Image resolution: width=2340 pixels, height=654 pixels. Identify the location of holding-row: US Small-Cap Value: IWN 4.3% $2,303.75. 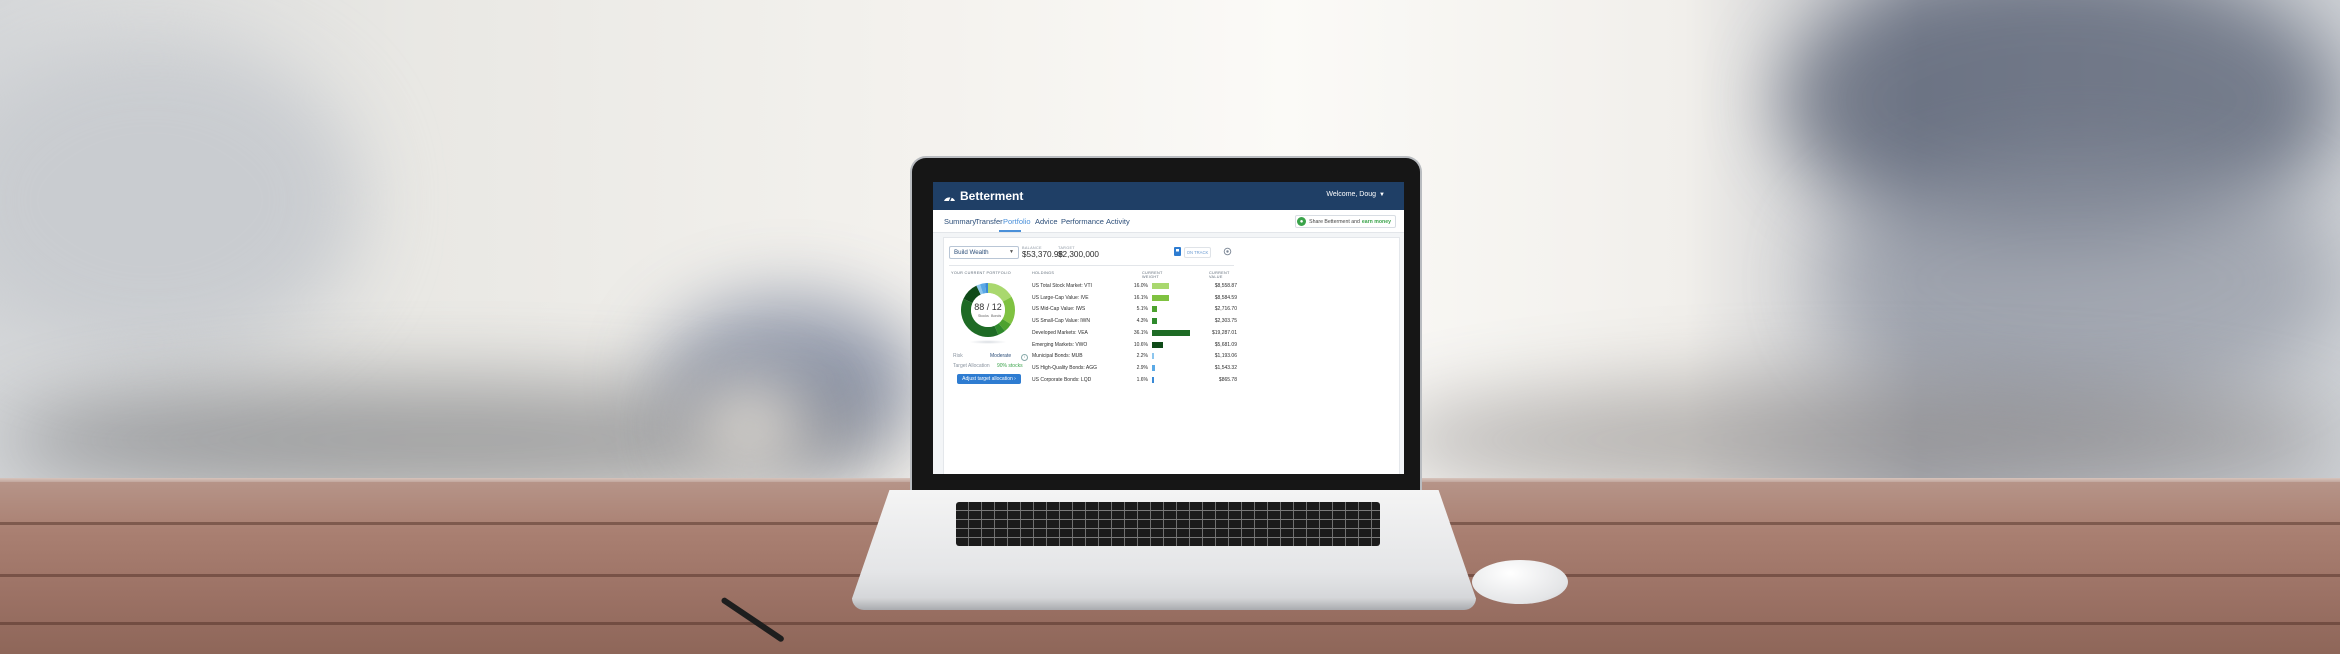
(1137, 323).